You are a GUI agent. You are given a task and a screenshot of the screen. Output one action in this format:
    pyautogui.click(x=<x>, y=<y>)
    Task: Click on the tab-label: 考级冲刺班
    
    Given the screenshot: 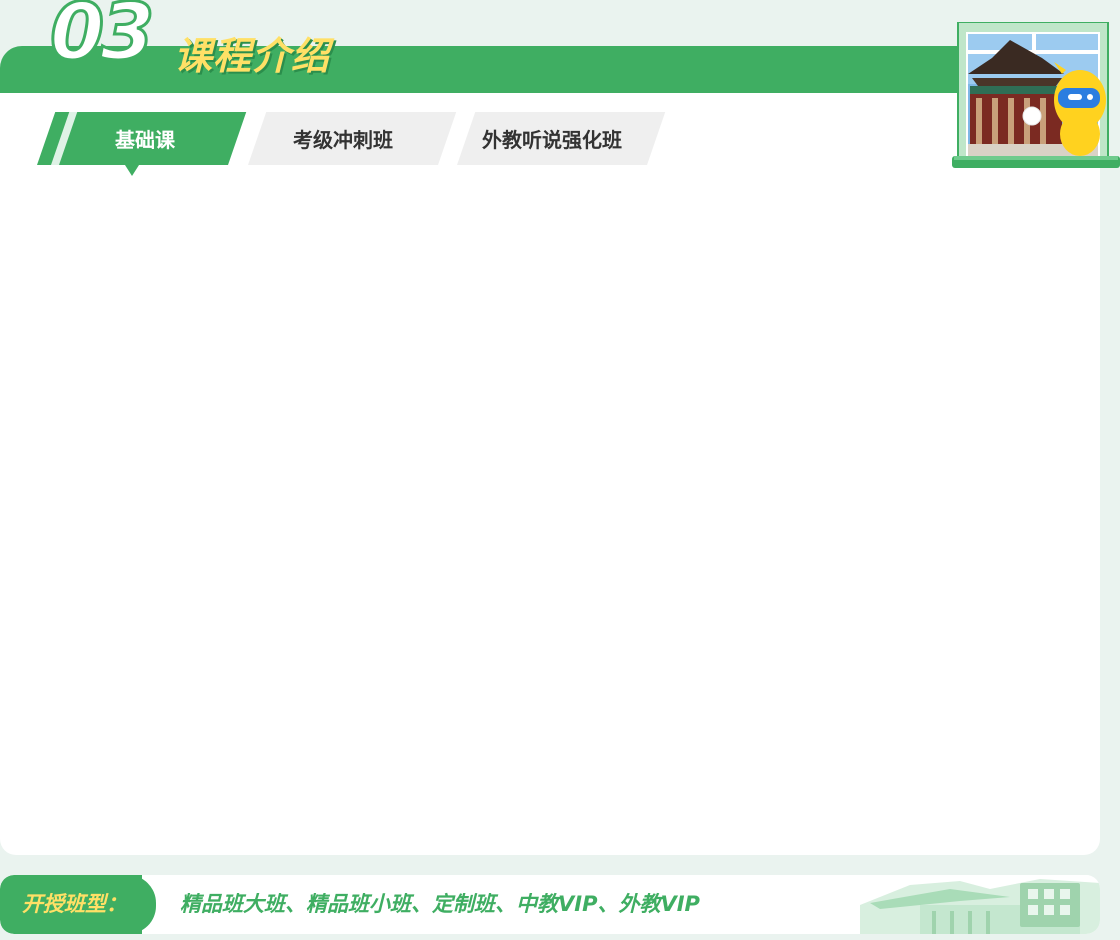 What is the action you would take?
    pyautogui.click(x=343, y=140)
    